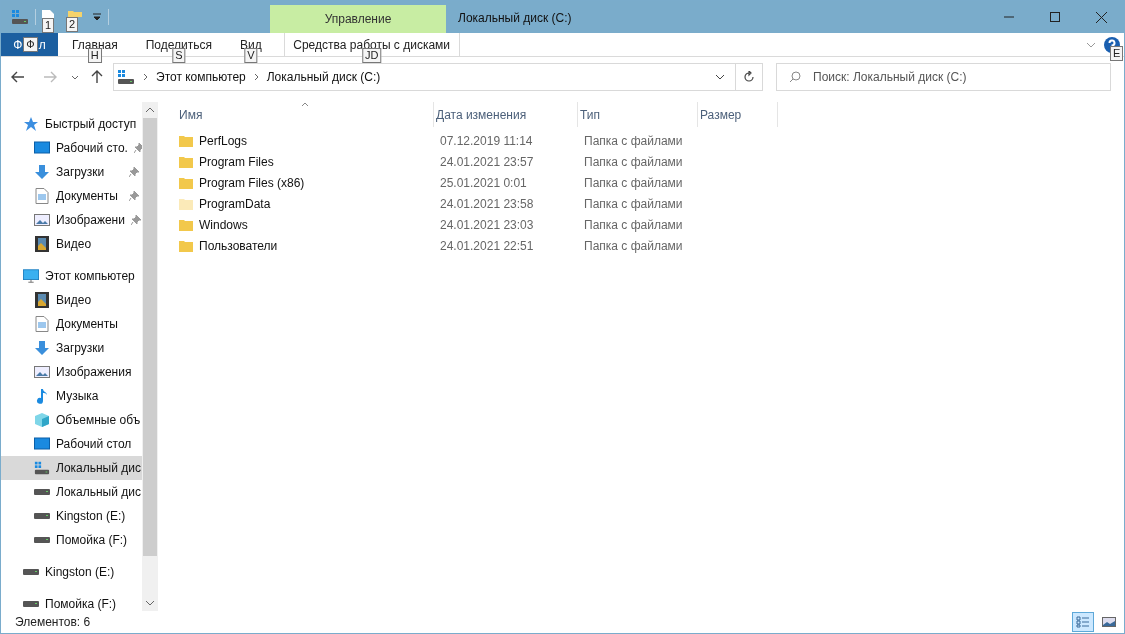 The height and width of the screenshot is (634, 1125). Describe the element at coordinates (438, 77) in the screenshot. I see `address-bar: Этот компьютер Локальный диск (C:)` at that location.